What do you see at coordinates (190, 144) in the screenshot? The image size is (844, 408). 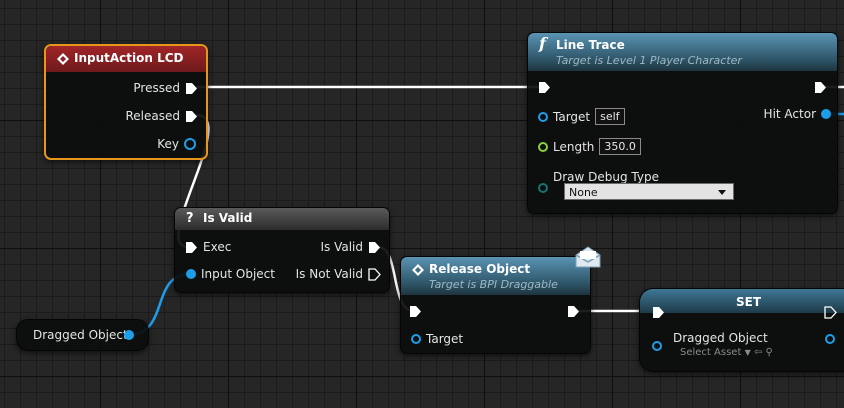 I see `key-struct-icon` at bounding box center [190, 144].